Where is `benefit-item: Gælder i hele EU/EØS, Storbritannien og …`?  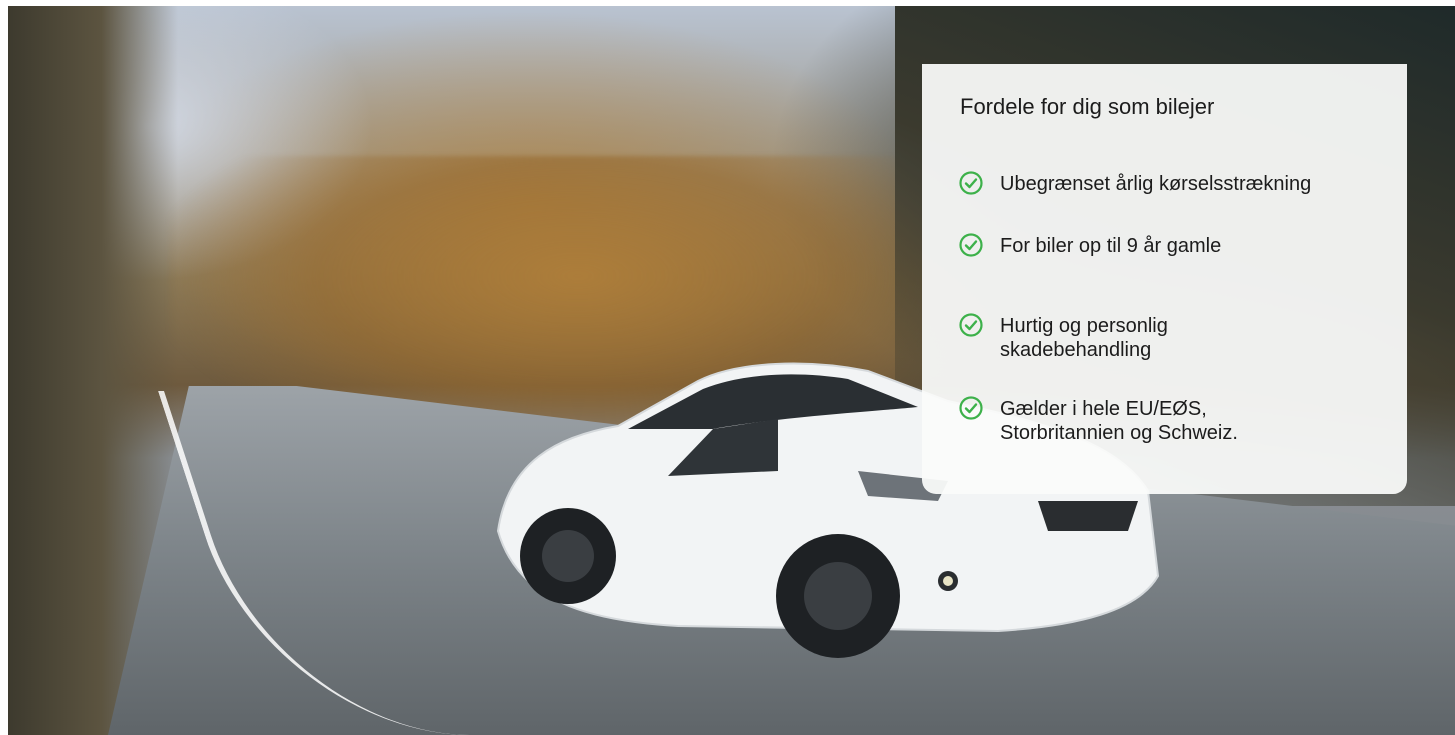
benefit-item: Gælder i hele EU/EØS, Storbritannien og … is located at coordinates (1129, 420).